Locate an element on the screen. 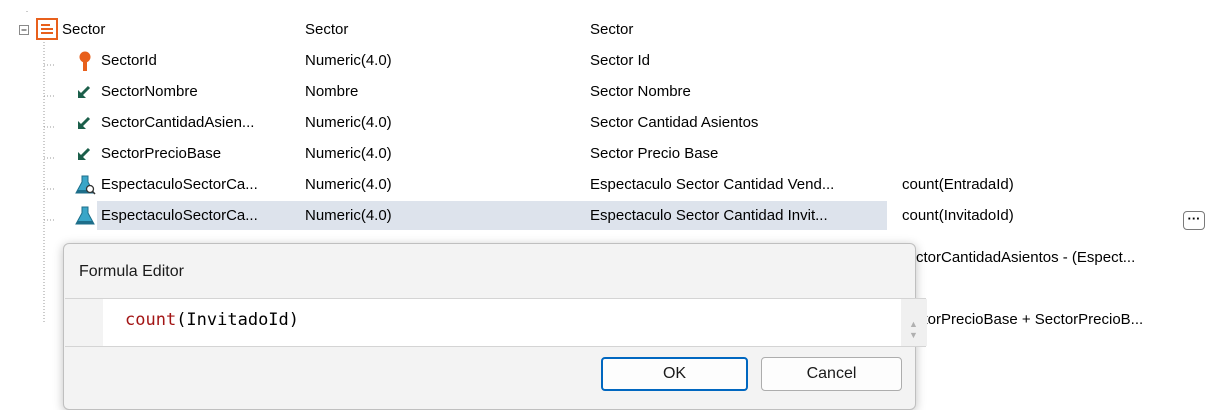 The width and height of the screenshot is (1210, 410). attribute-name: SectorNombre is located at coordinates (149, 91).